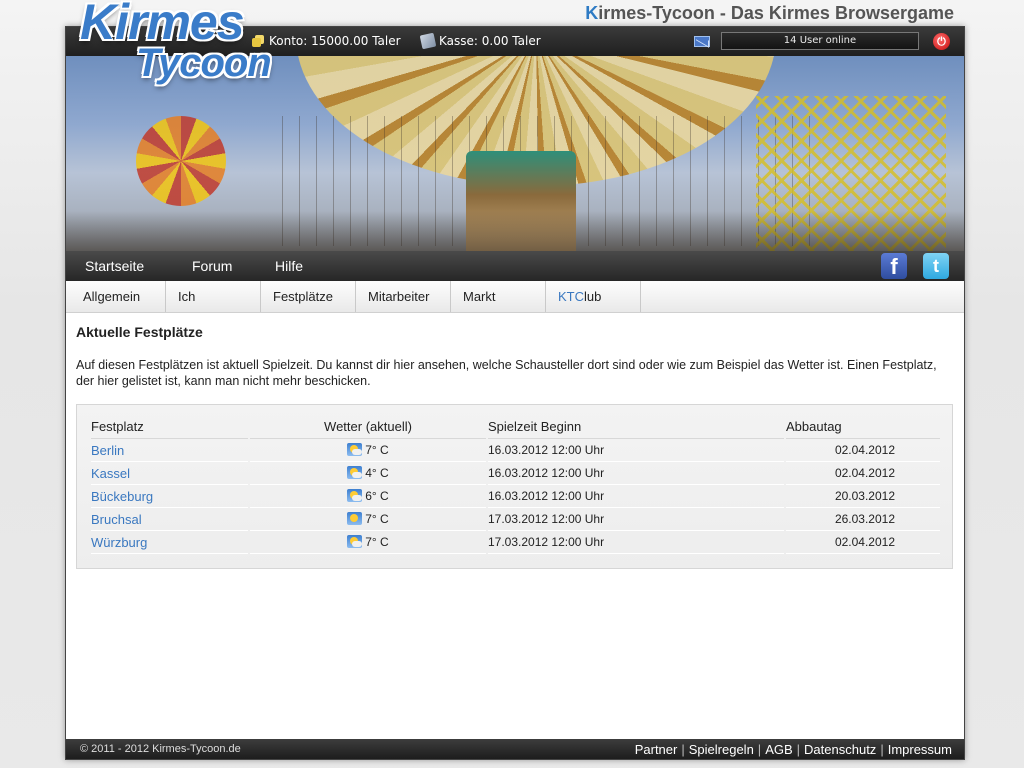 The width and height of the screenshot is (1024, 768). What do you see at coordinates (212, 266) in the screenshot?
I see `nav-forum: Forum` at bounding box center [212, 266].